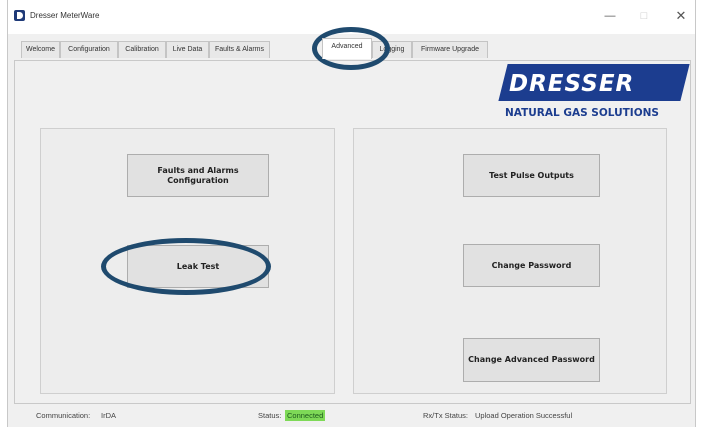 This screenshot has width=704, height=427. Describe the element at coordinates (681, 16) in the screenshot. I see `close-button: ✕` at that location.